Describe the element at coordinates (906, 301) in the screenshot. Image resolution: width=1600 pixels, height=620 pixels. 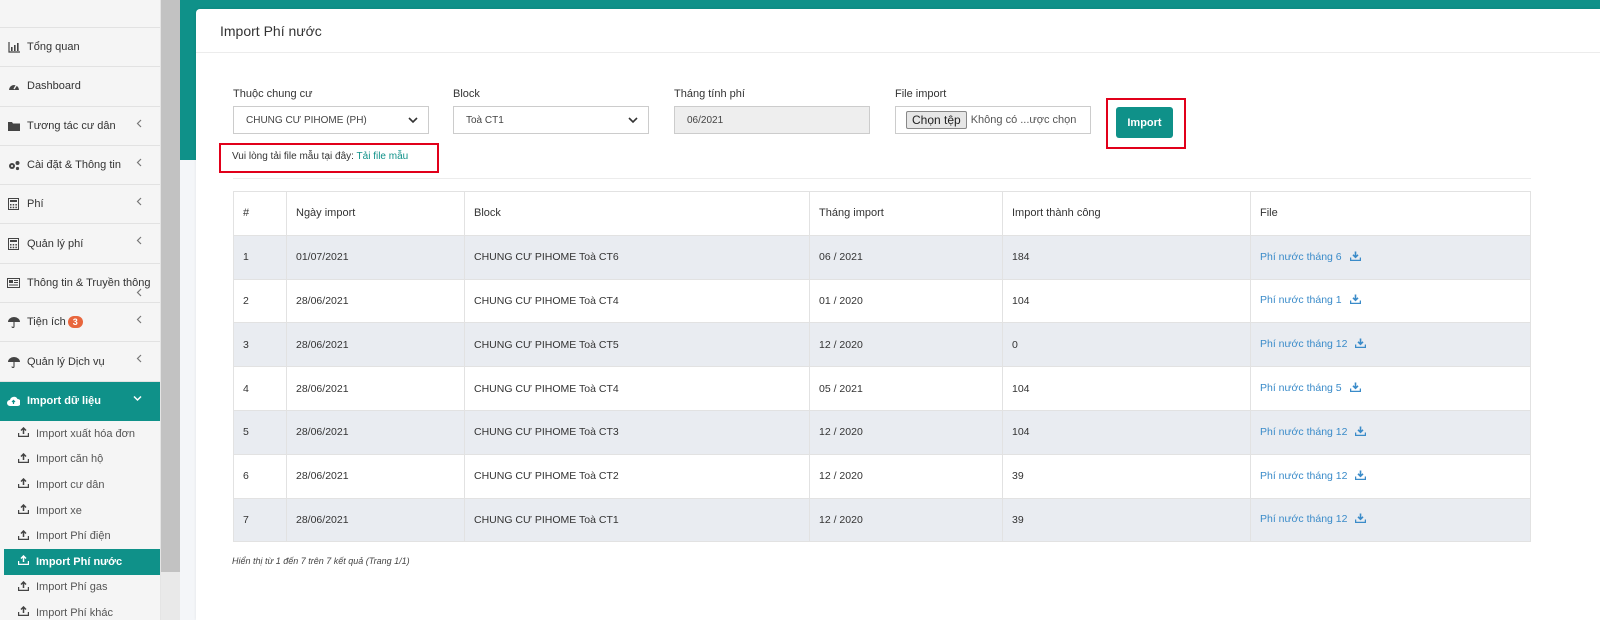
I see `cell-month: 01 / 2020` at that location.